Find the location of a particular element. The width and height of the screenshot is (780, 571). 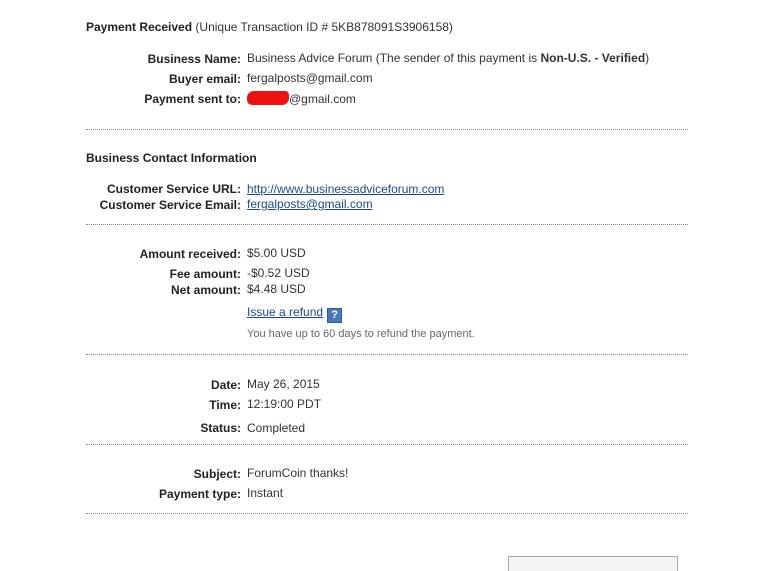

fee-amount-label: Fee amount: is located at coordinates (205, 274).